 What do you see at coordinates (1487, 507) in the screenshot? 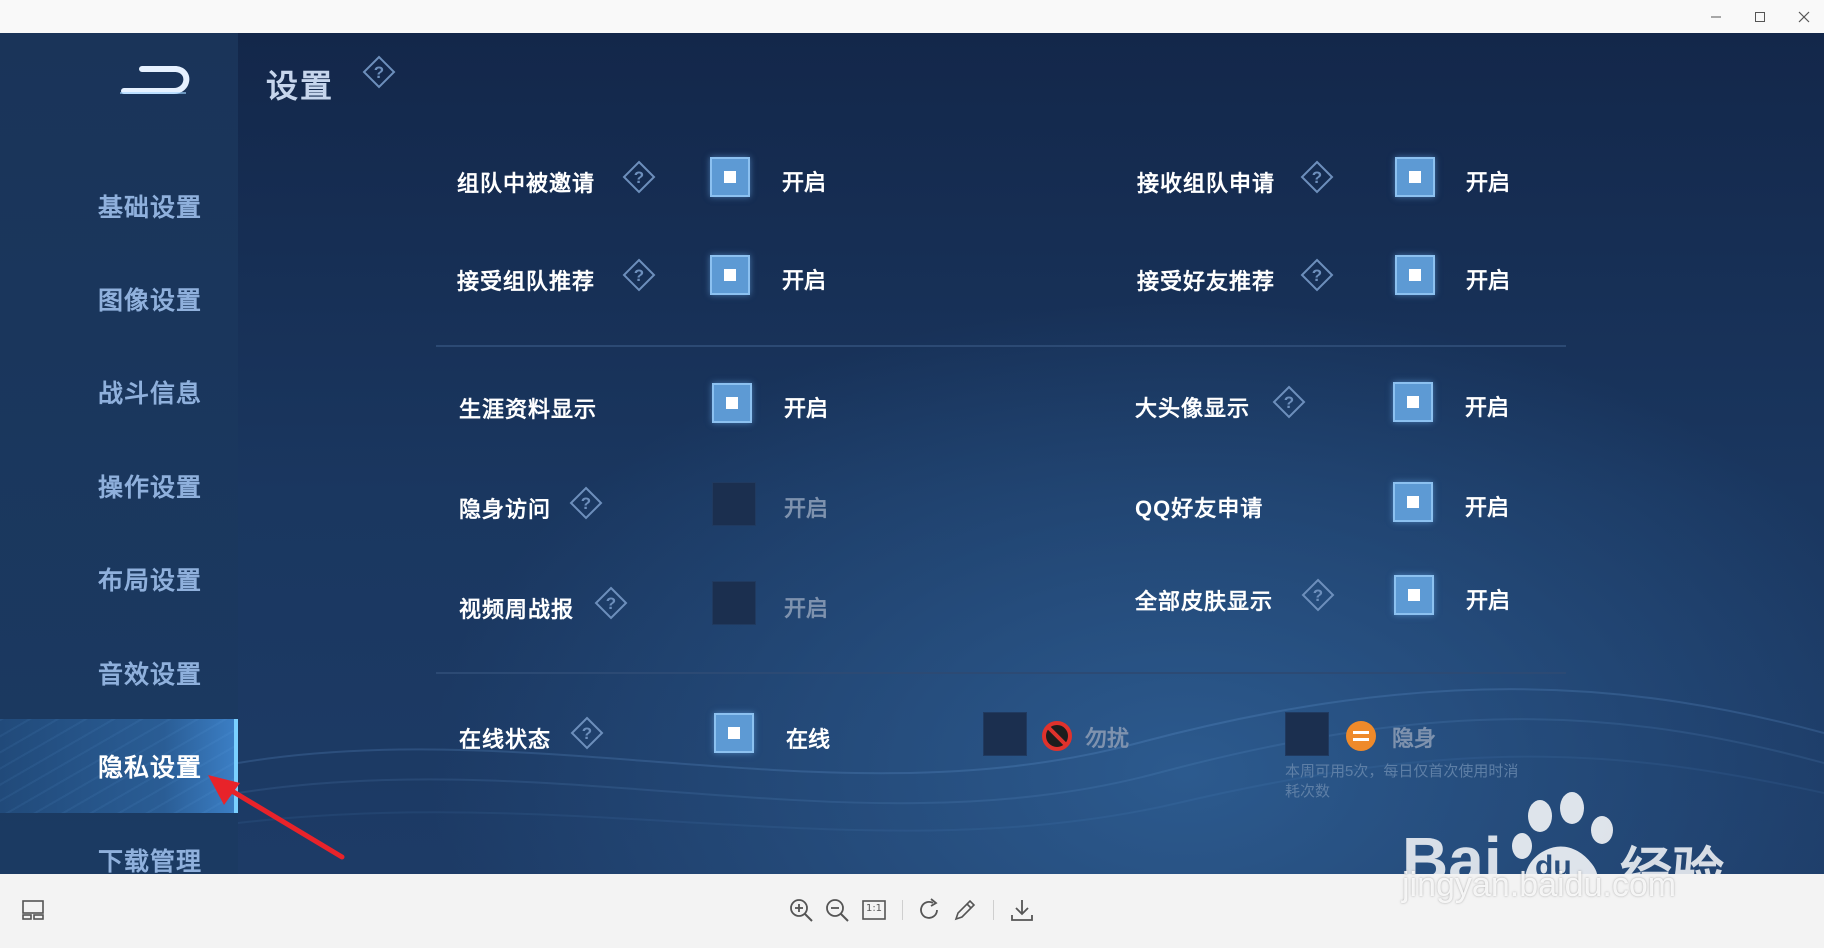
I see `qq-friend-apply-option: 开启` at bounding box center [1487, 507].